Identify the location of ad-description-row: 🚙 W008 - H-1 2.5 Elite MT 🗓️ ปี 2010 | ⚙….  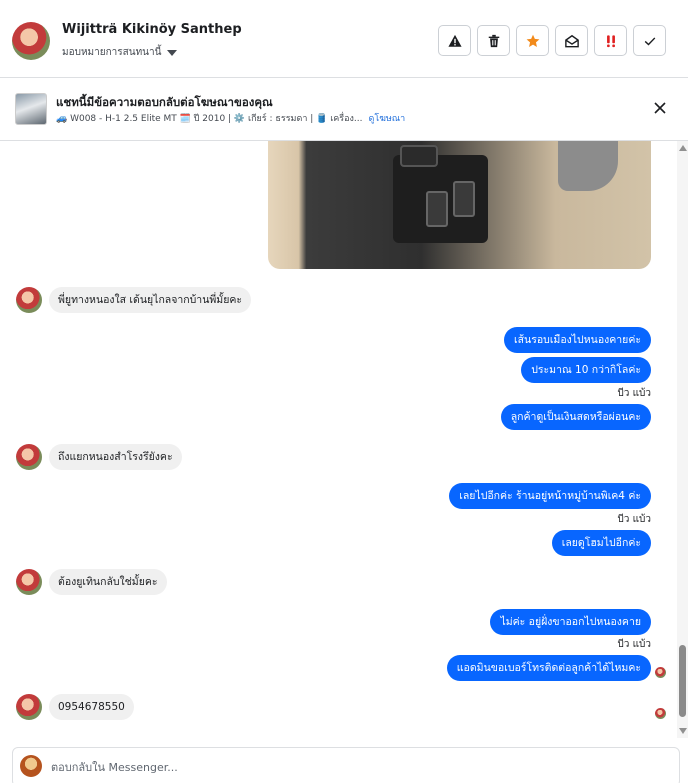
(230, 118).